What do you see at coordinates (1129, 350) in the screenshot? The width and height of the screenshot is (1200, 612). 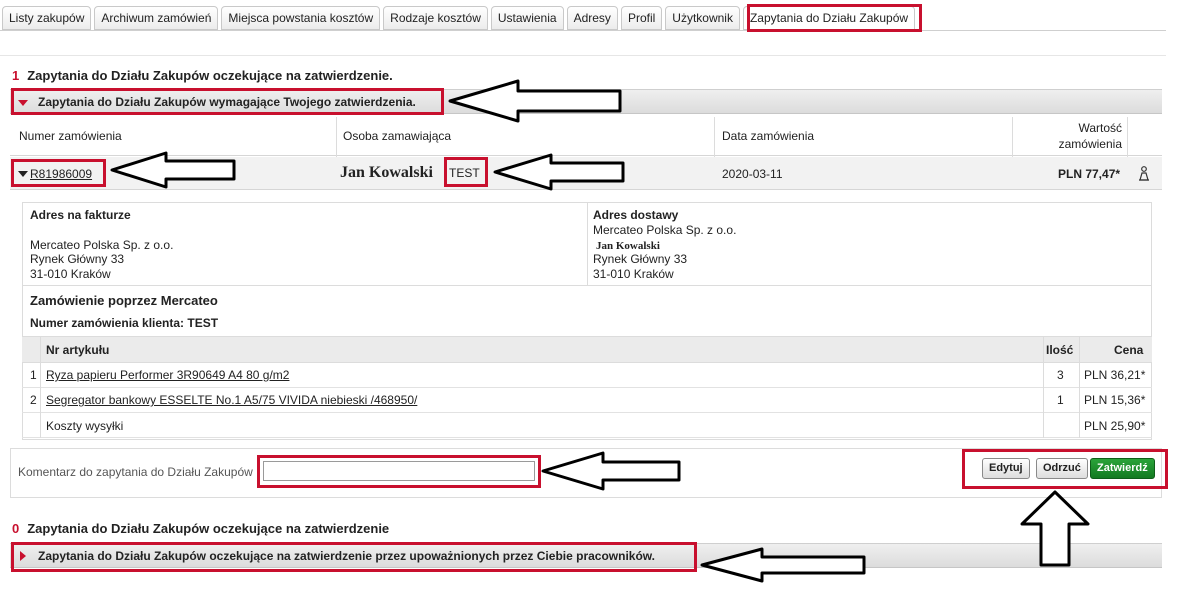 I see `col-price: Cena` at bounding box center [1129, 350].